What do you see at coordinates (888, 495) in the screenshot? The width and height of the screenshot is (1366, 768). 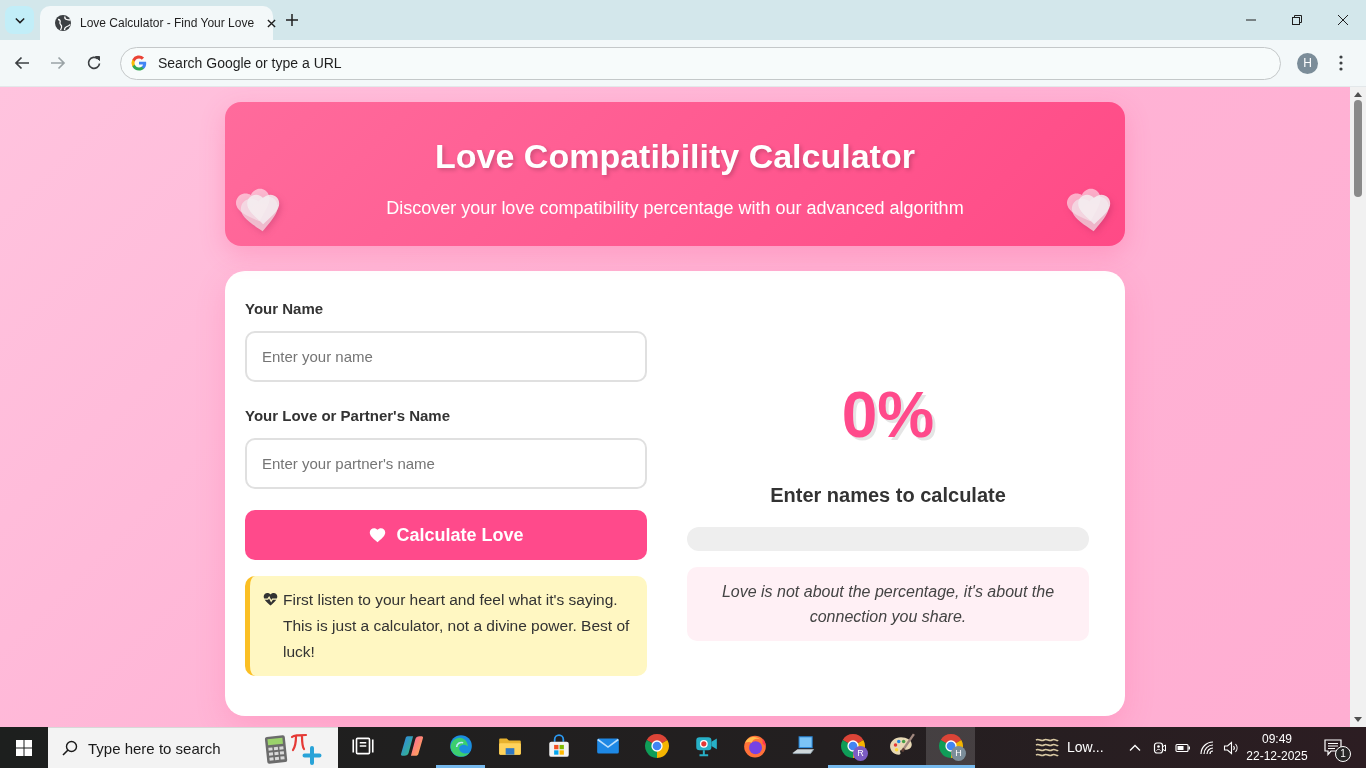 I see `status-text: Enter names to calculate` at bounding box center [888, 495].